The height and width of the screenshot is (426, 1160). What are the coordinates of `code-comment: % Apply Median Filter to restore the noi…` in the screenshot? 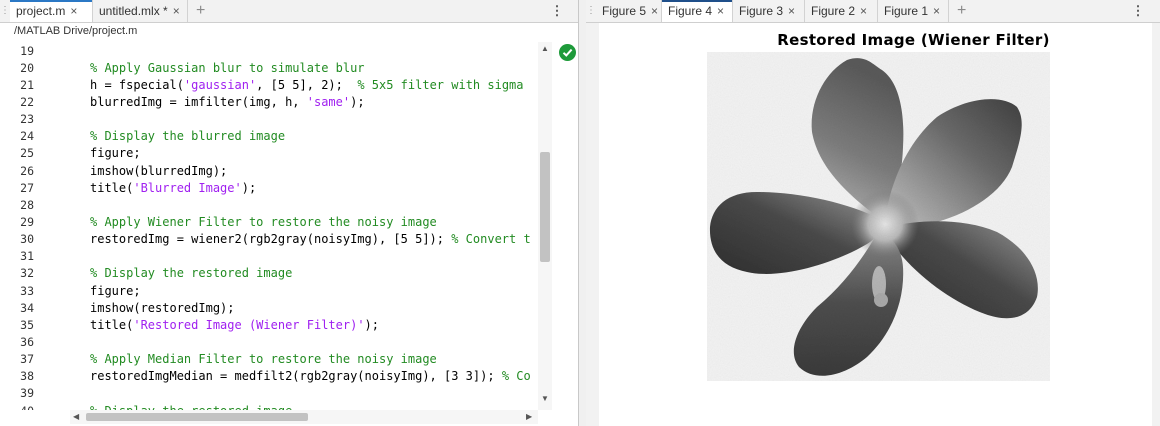 It's located at (263, 359).